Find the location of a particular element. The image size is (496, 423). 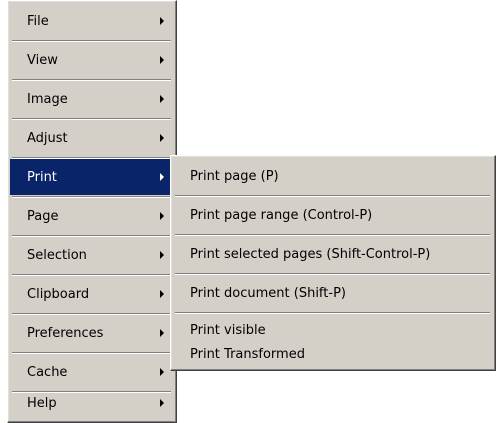

menu-item-view-label: View is located at coordinates (42, 60).